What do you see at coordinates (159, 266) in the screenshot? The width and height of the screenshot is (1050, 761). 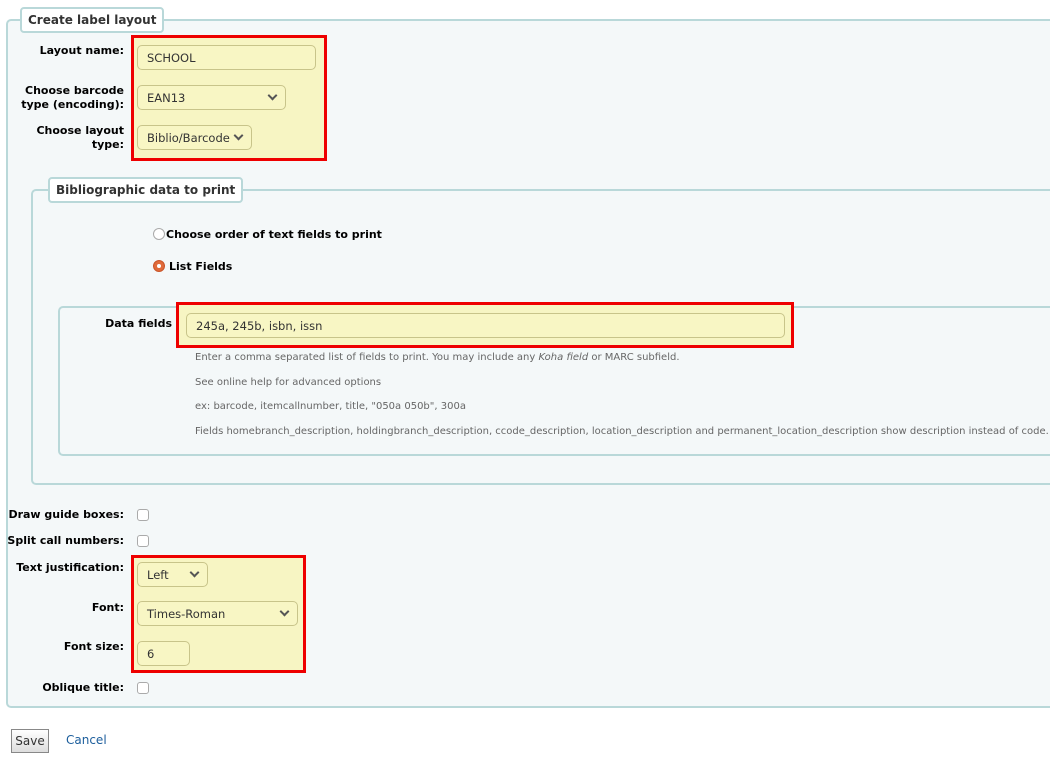 I see `radio-list-fields` at bounding box center [159, 266].